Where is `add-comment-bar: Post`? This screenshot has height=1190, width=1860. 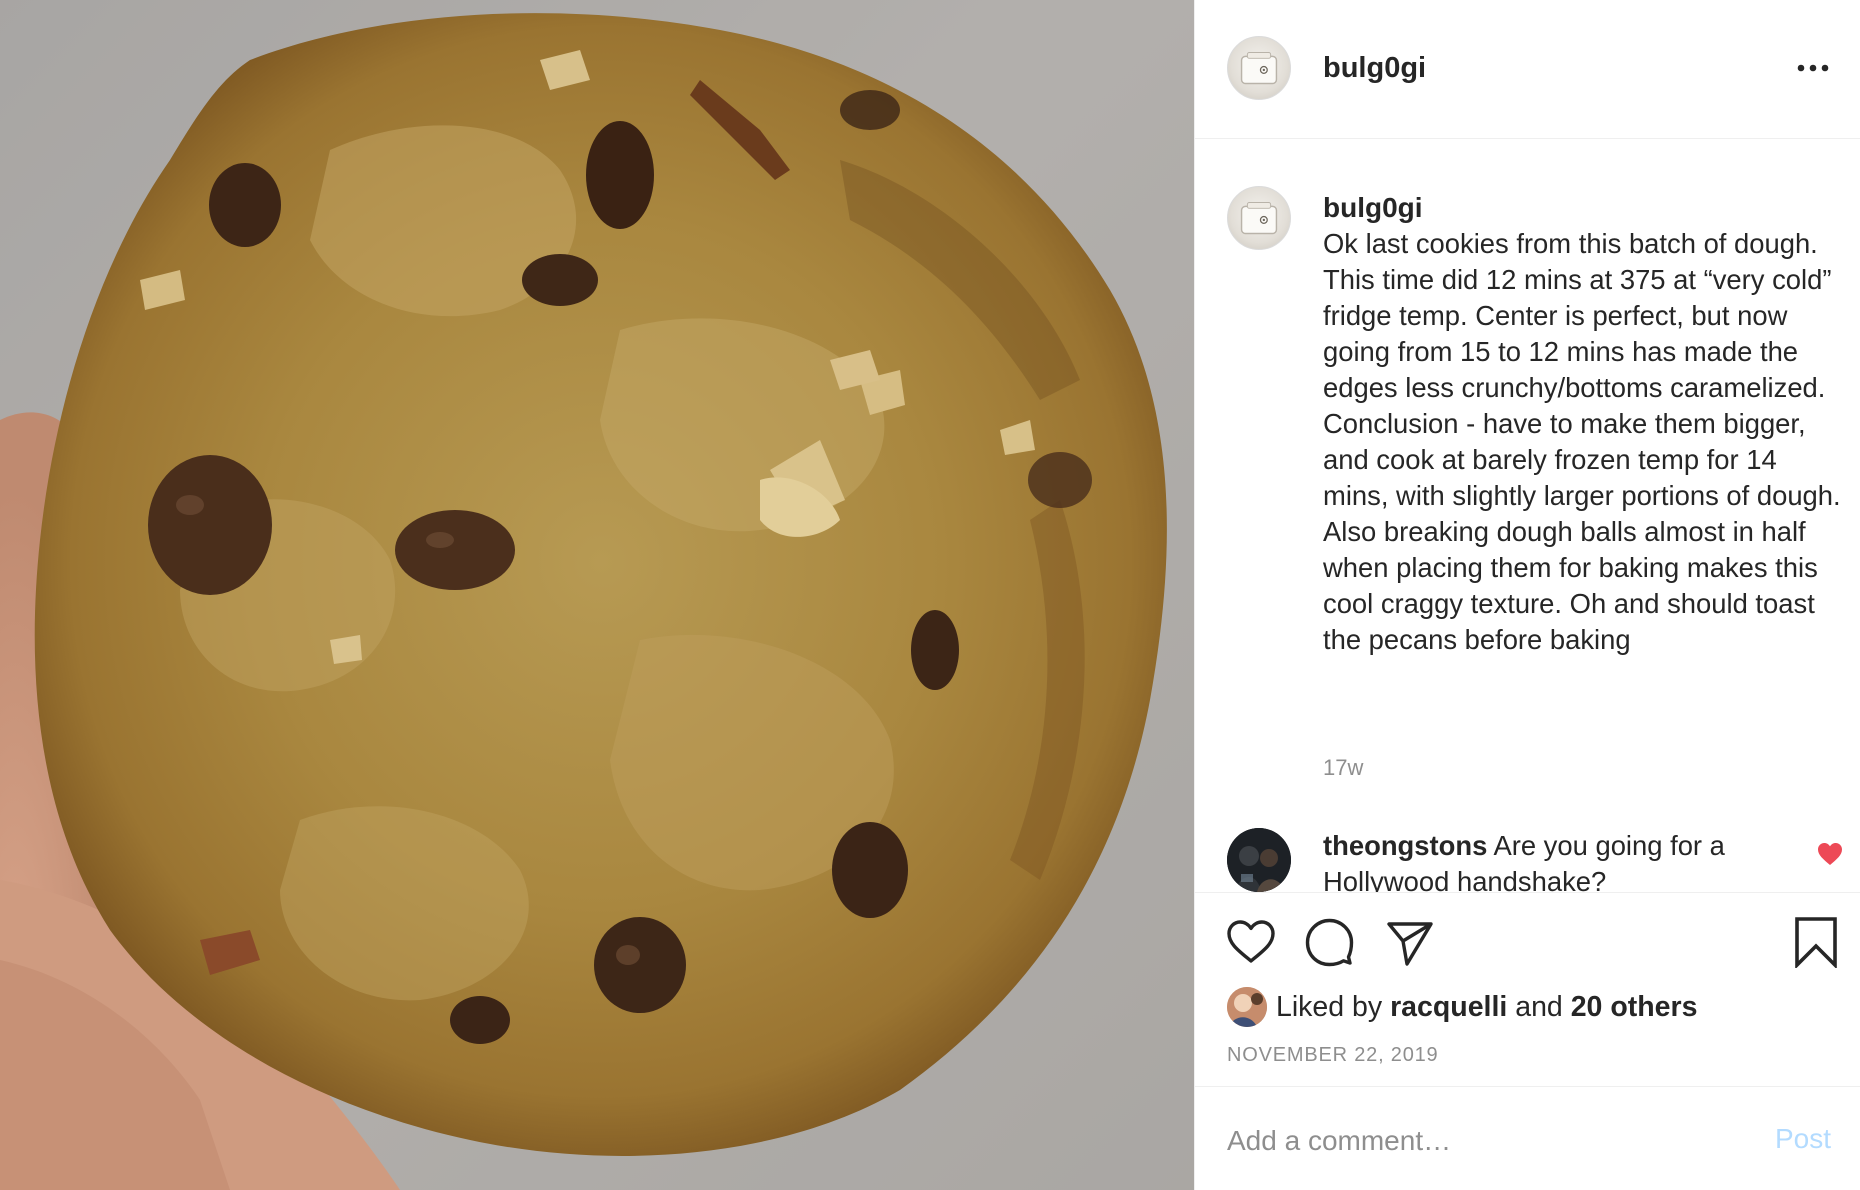 add-comment-bar: Post is located at coordinates (1527, 1138).